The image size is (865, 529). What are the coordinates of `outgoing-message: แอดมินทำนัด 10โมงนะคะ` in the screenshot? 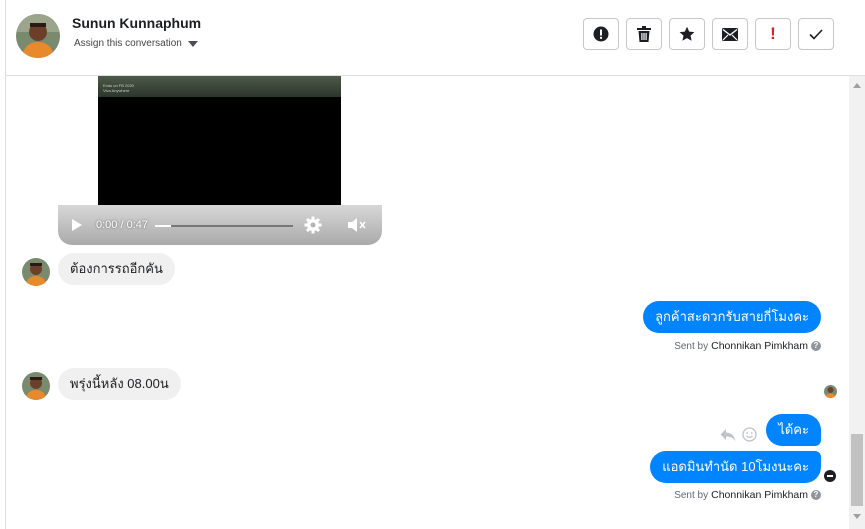 It's located at (735, 467).